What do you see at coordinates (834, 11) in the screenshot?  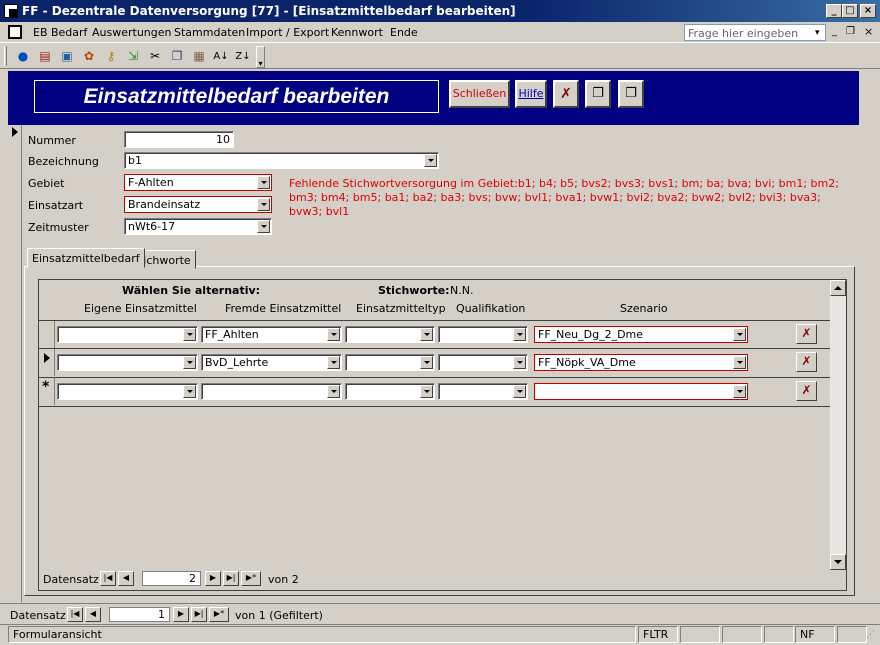 I see `minimize-button: _` at bounding box center [834, 11].